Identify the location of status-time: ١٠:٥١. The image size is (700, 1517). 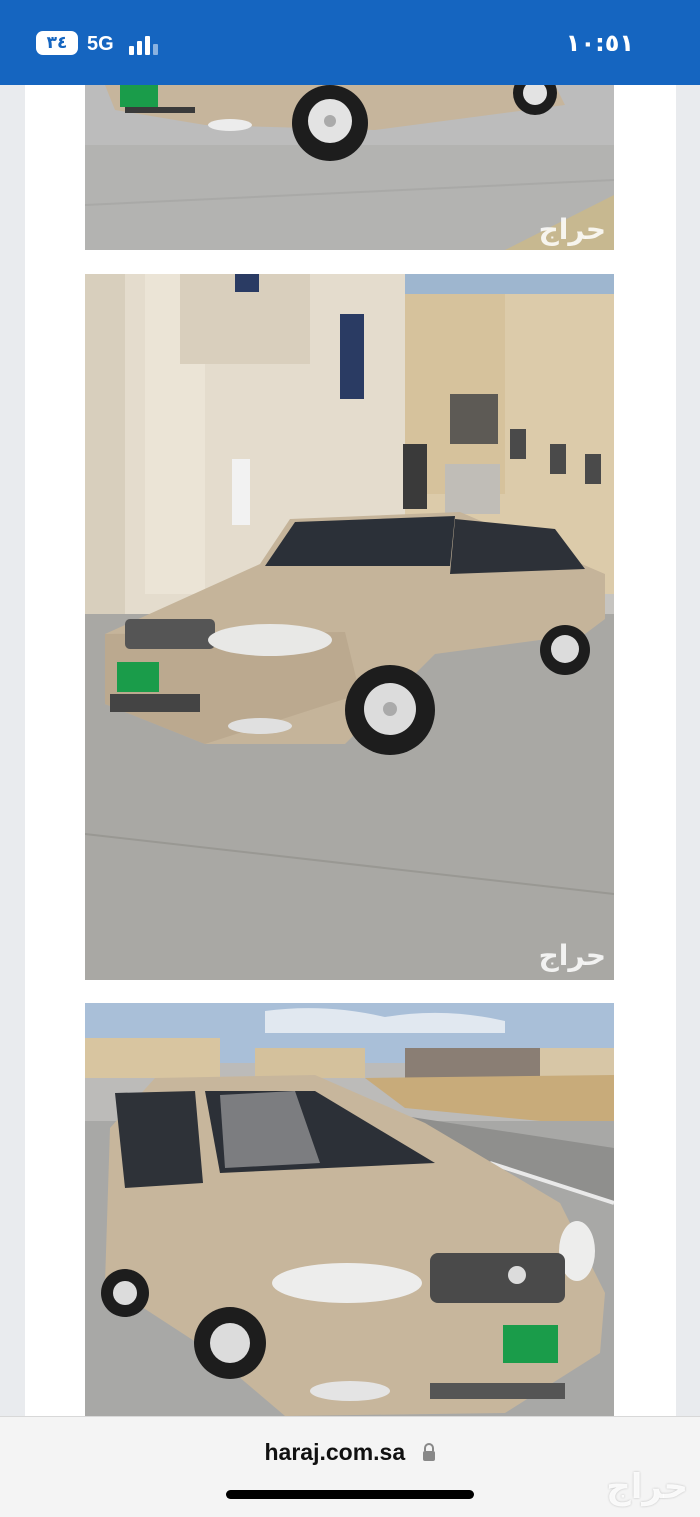
(599, 43).